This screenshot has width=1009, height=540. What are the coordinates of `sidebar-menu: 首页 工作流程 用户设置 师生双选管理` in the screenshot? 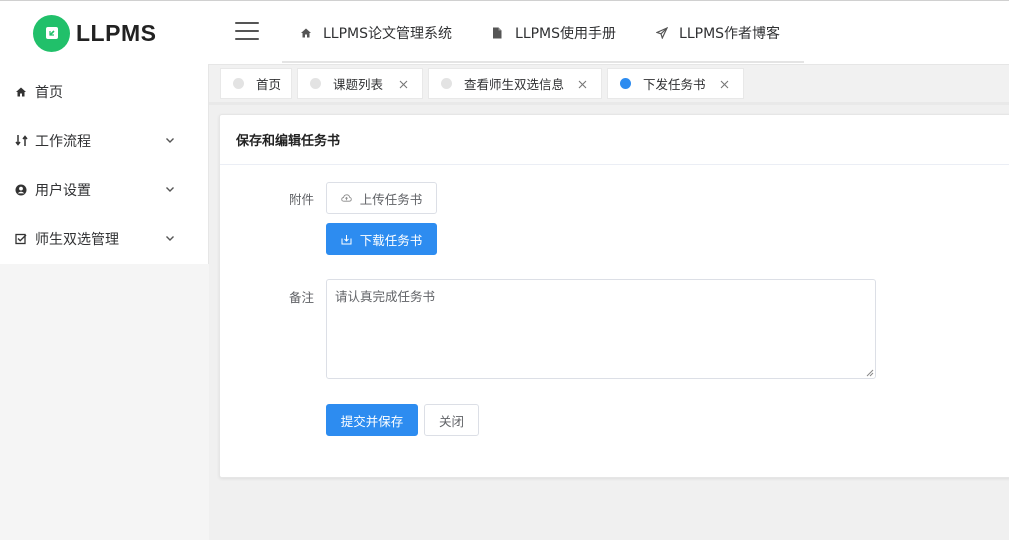 It's located at (104, 165).